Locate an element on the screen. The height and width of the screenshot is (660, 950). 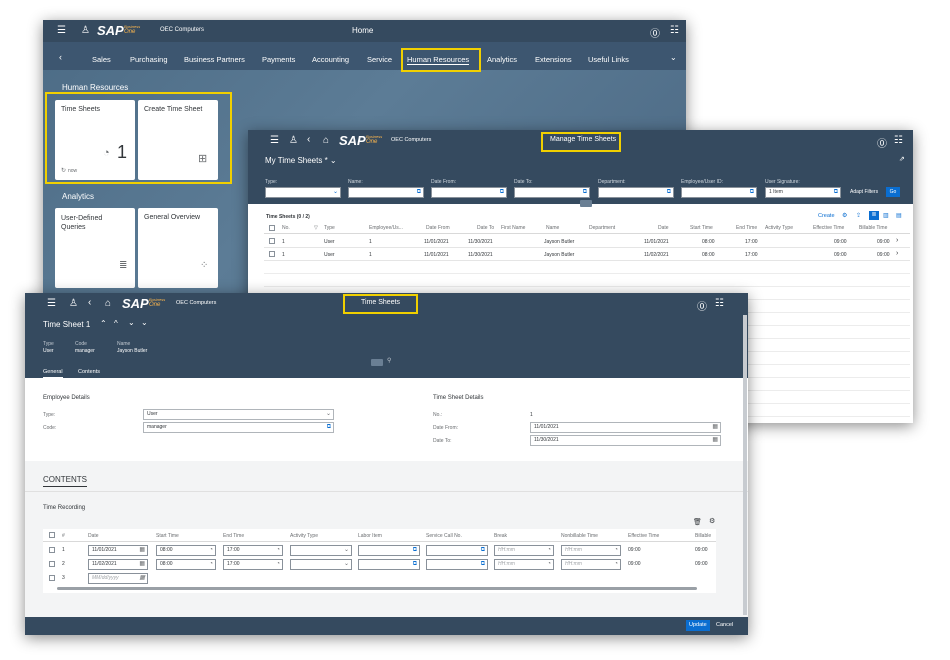
previous-record-icon: ^ is located at coordinates (116, 323).